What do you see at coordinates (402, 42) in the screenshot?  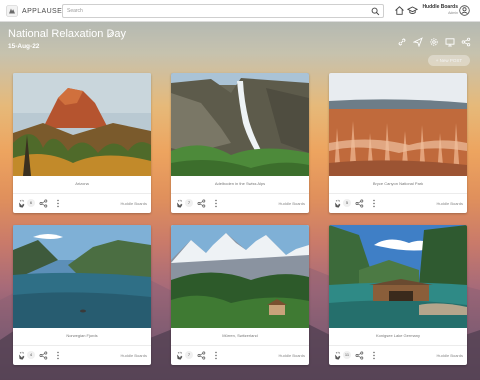 I see `link-icon` at bounding box center [402, 42].